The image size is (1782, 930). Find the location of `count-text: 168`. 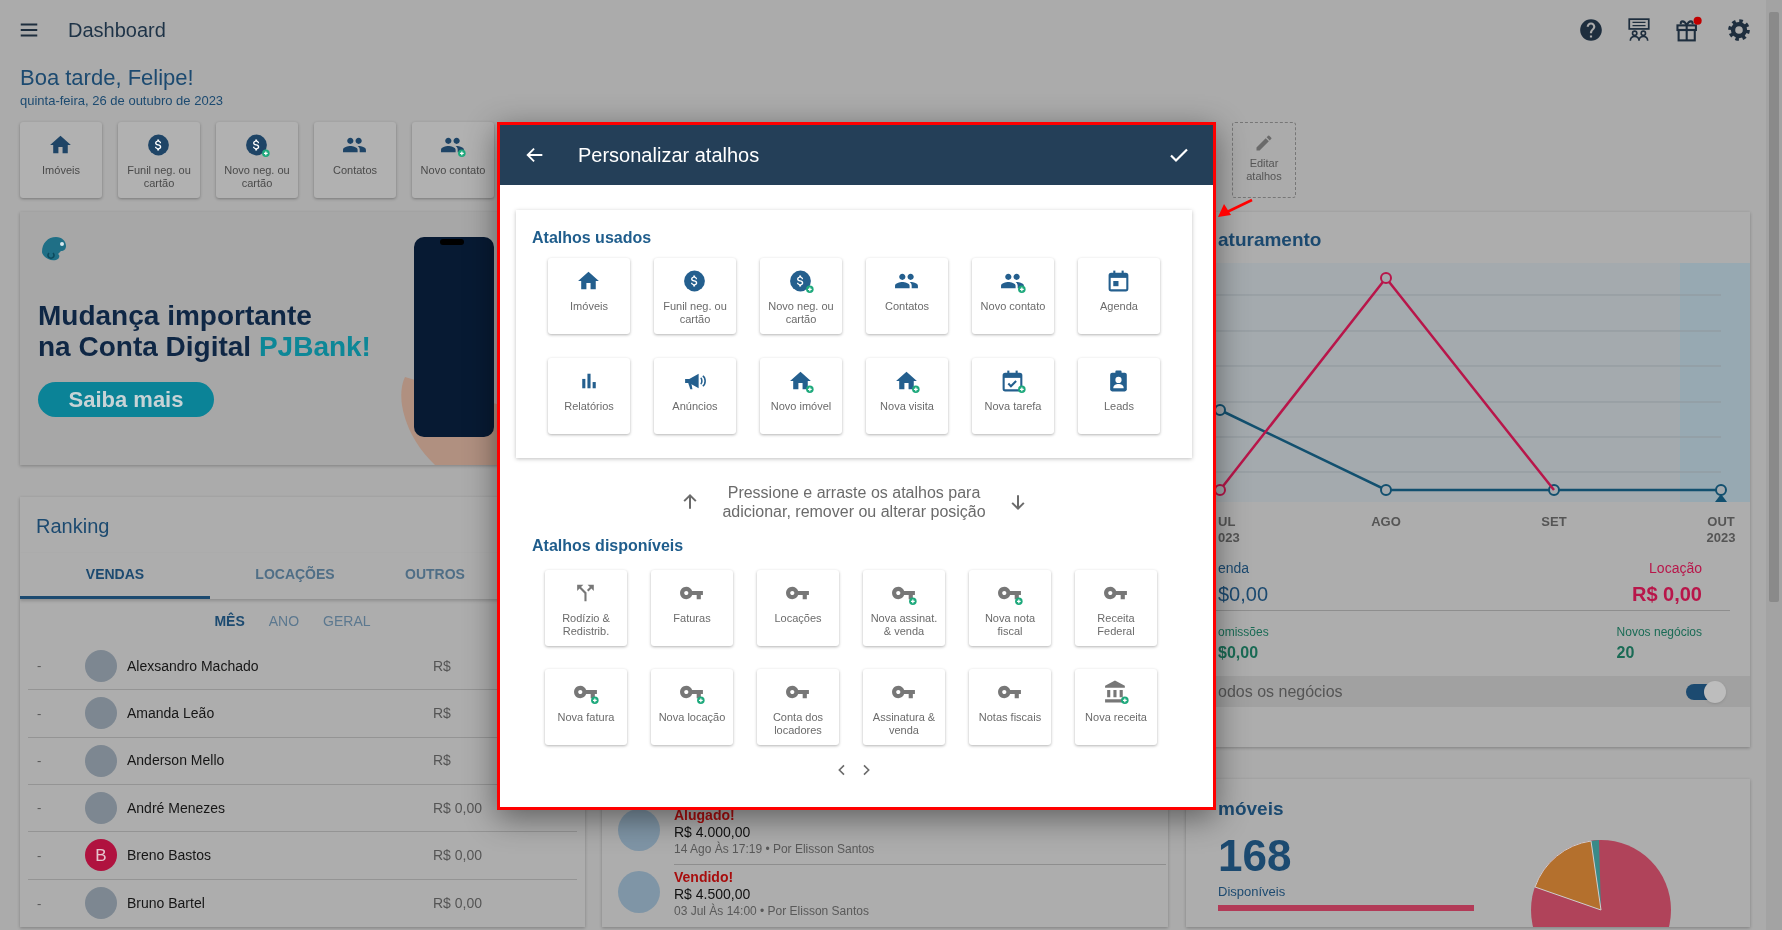

count-text: 168 is located at coordinates (1255, 855).